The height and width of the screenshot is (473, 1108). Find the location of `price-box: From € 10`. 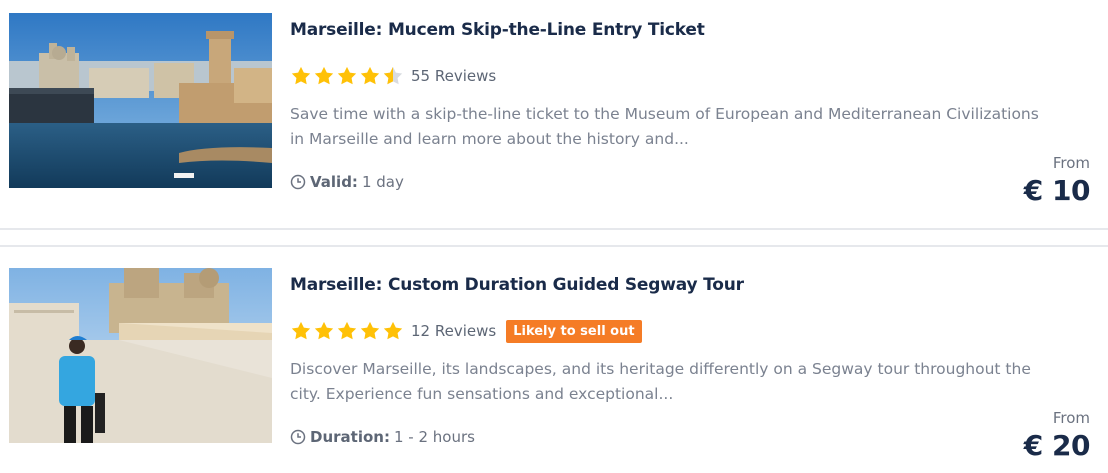

price-box: From € 10 is located at coordinates (1057, 180).